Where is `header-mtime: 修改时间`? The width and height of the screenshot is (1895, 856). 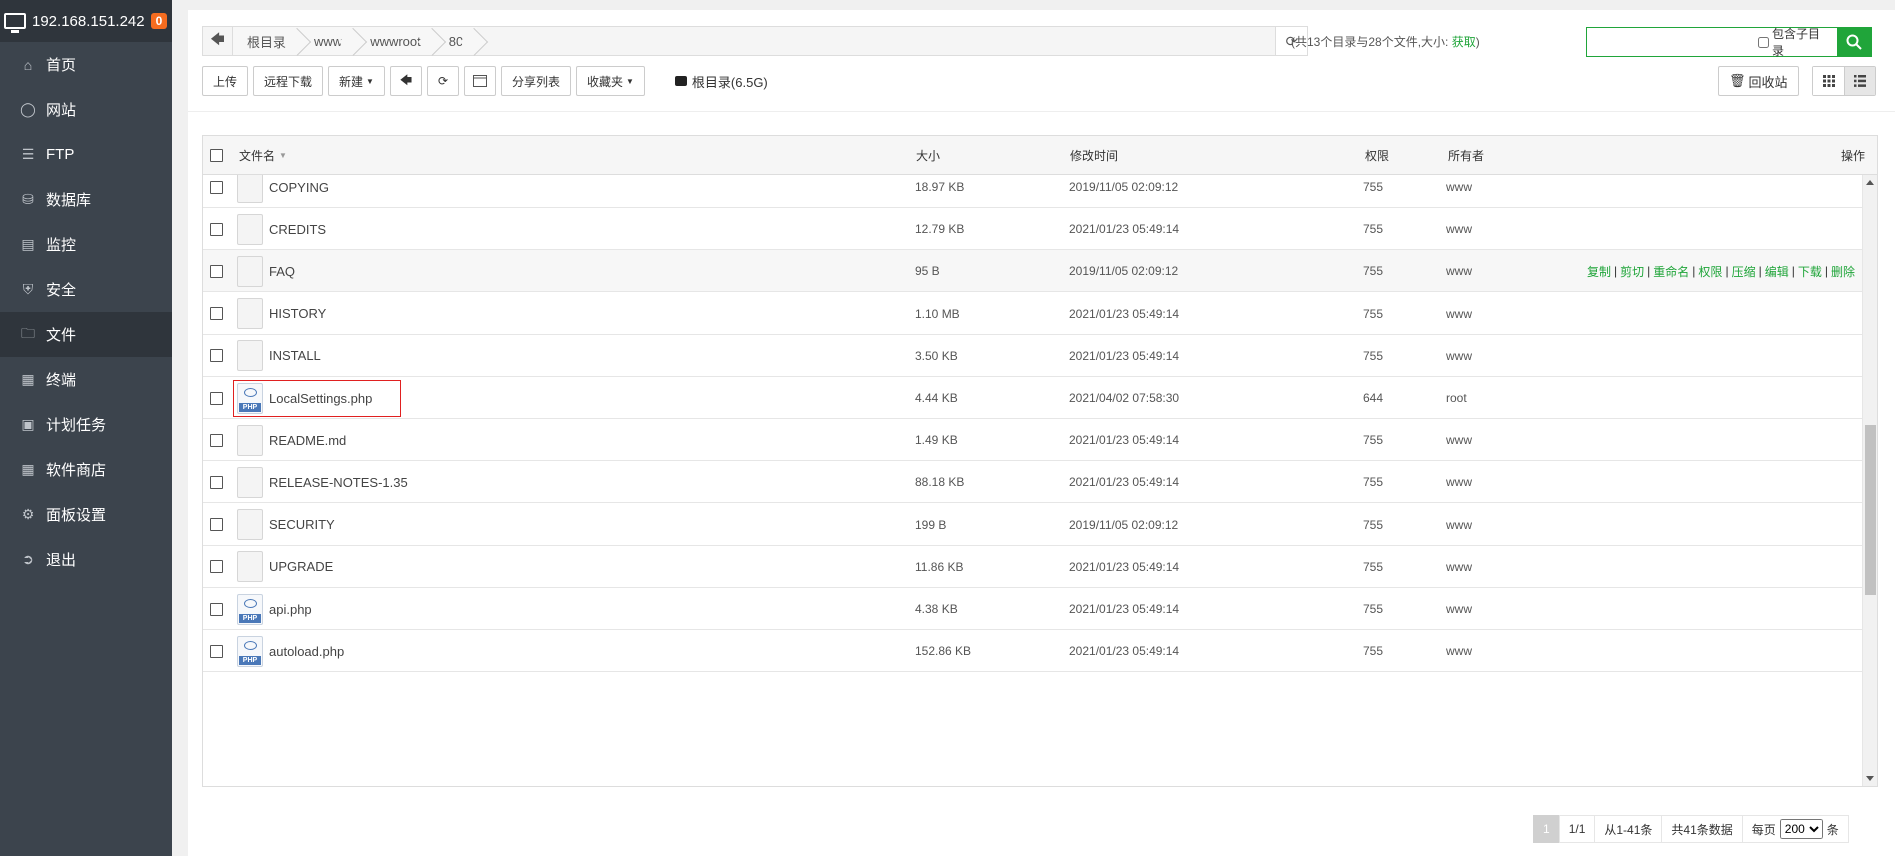
header-mtime: 修改时间 is located at coordinates (1094, 155).